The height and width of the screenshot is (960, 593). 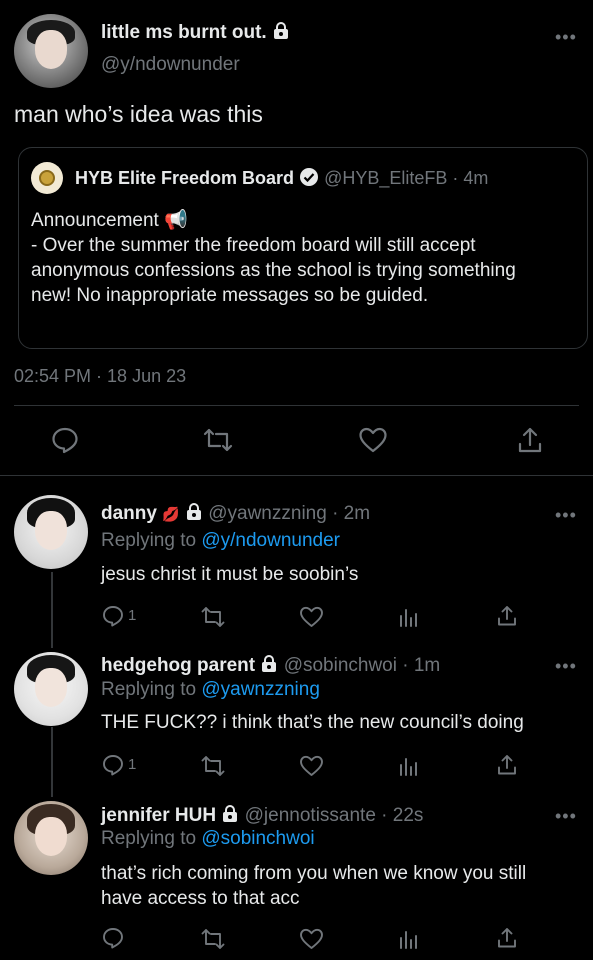 I want to click on author-name-row: little ms burnt out., so click(x=195, y=33).